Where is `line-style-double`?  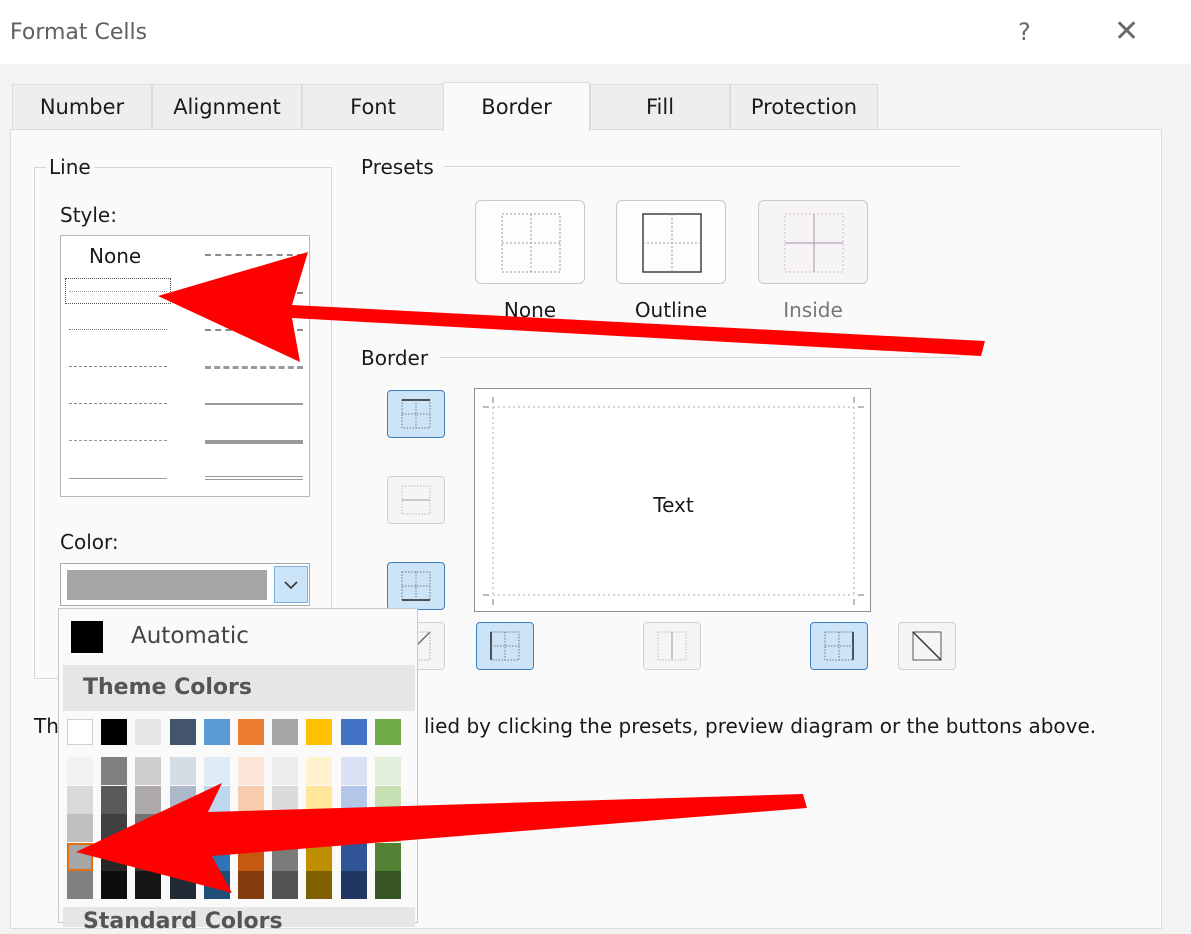 line-style-double is located at coordinates (254, 478).